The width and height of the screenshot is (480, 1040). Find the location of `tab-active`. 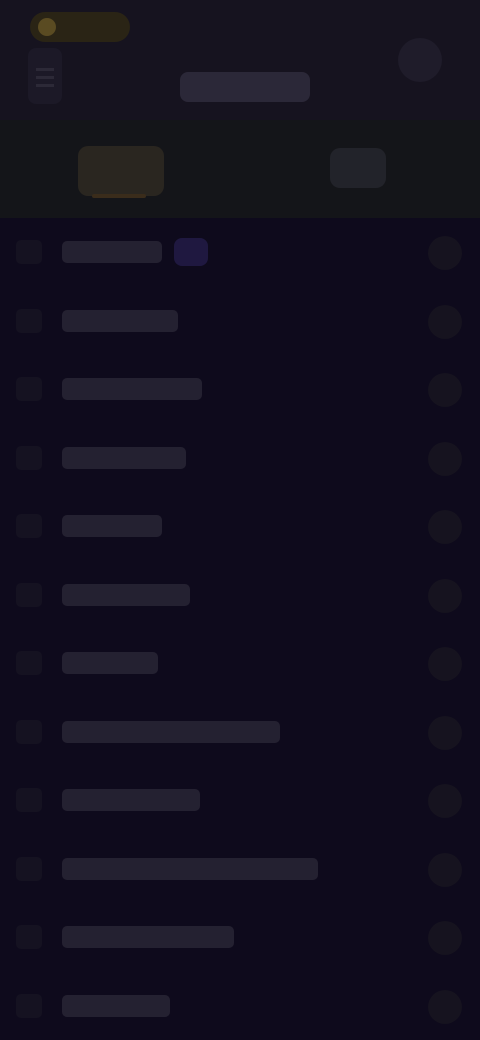

tab-active is located at coordinates (121, 171).